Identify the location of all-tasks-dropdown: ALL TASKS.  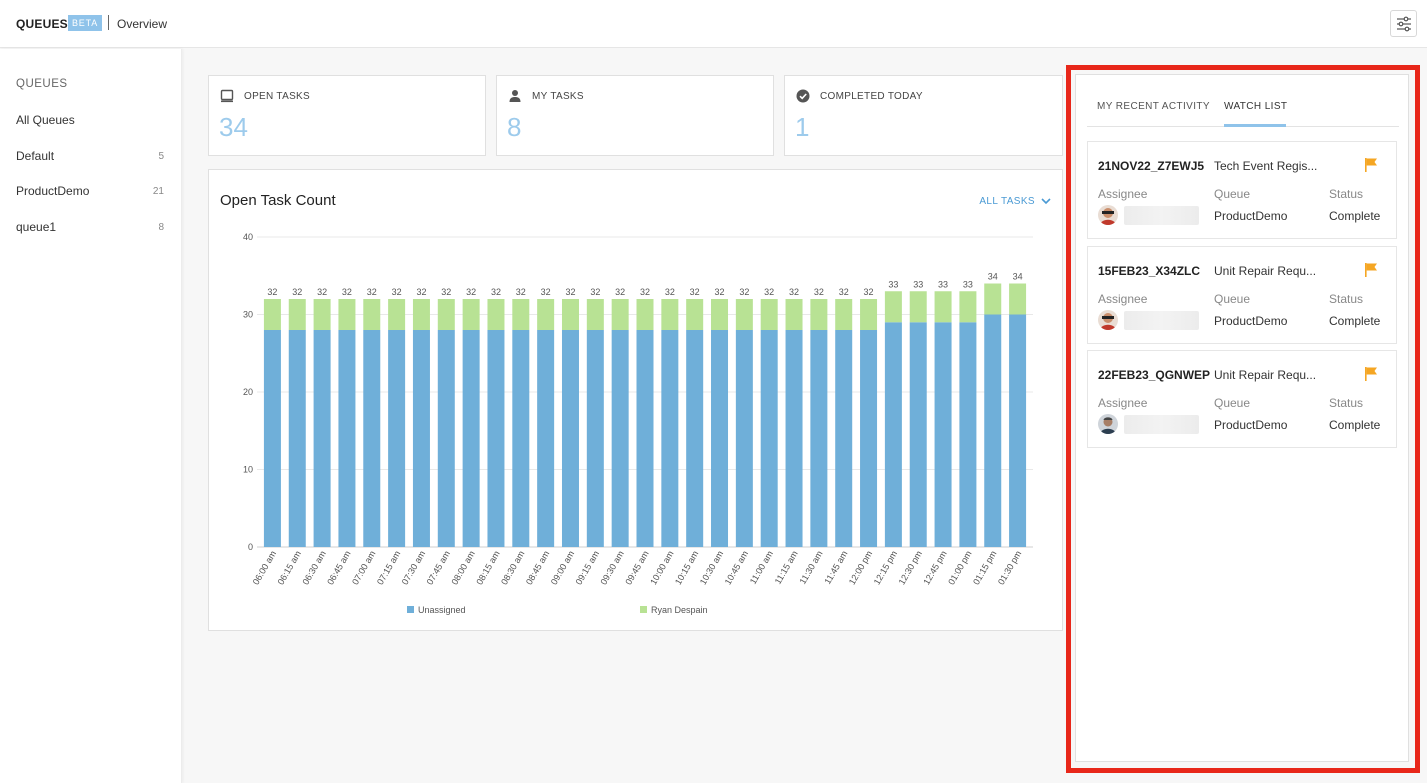
(1015, 201).